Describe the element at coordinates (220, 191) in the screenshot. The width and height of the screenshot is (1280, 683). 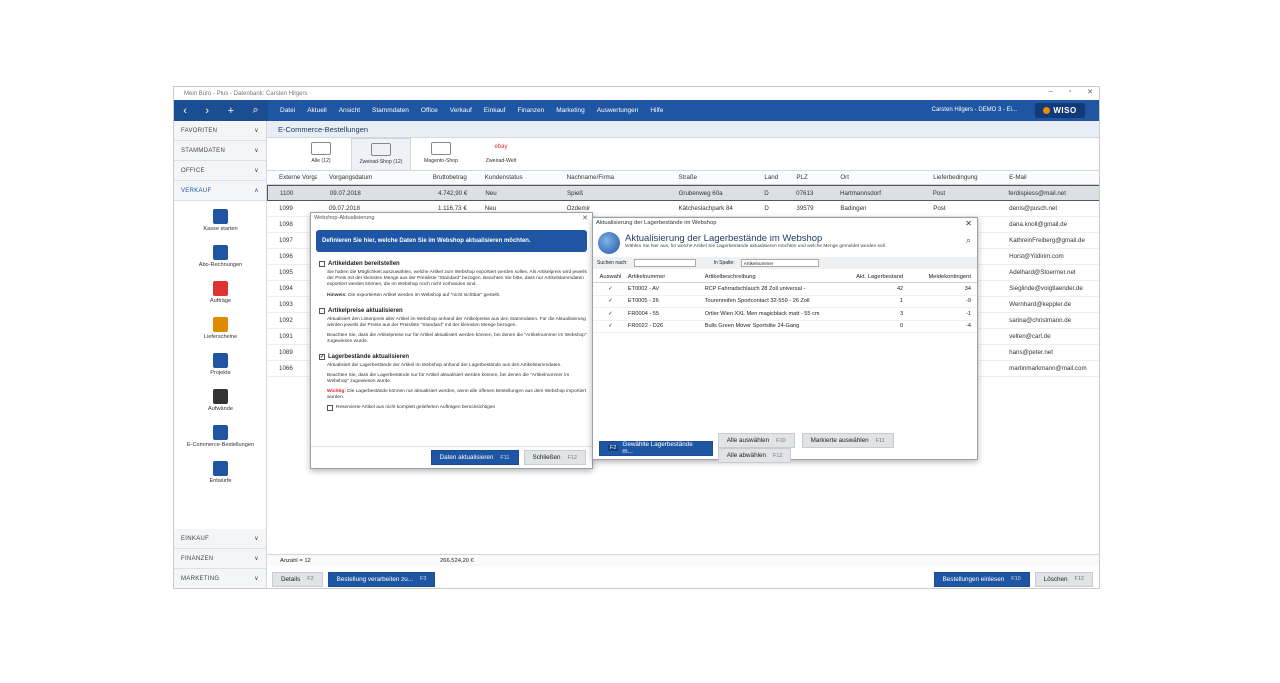
I see `sidebar-section: VERKAUF ∧` at that location.